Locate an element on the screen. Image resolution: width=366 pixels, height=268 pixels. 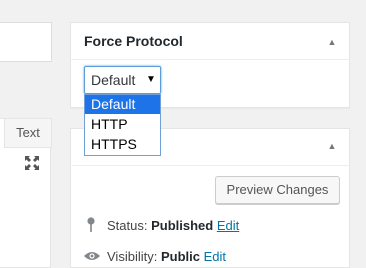
fullscreen-icon is located at coordinates (32, 163).